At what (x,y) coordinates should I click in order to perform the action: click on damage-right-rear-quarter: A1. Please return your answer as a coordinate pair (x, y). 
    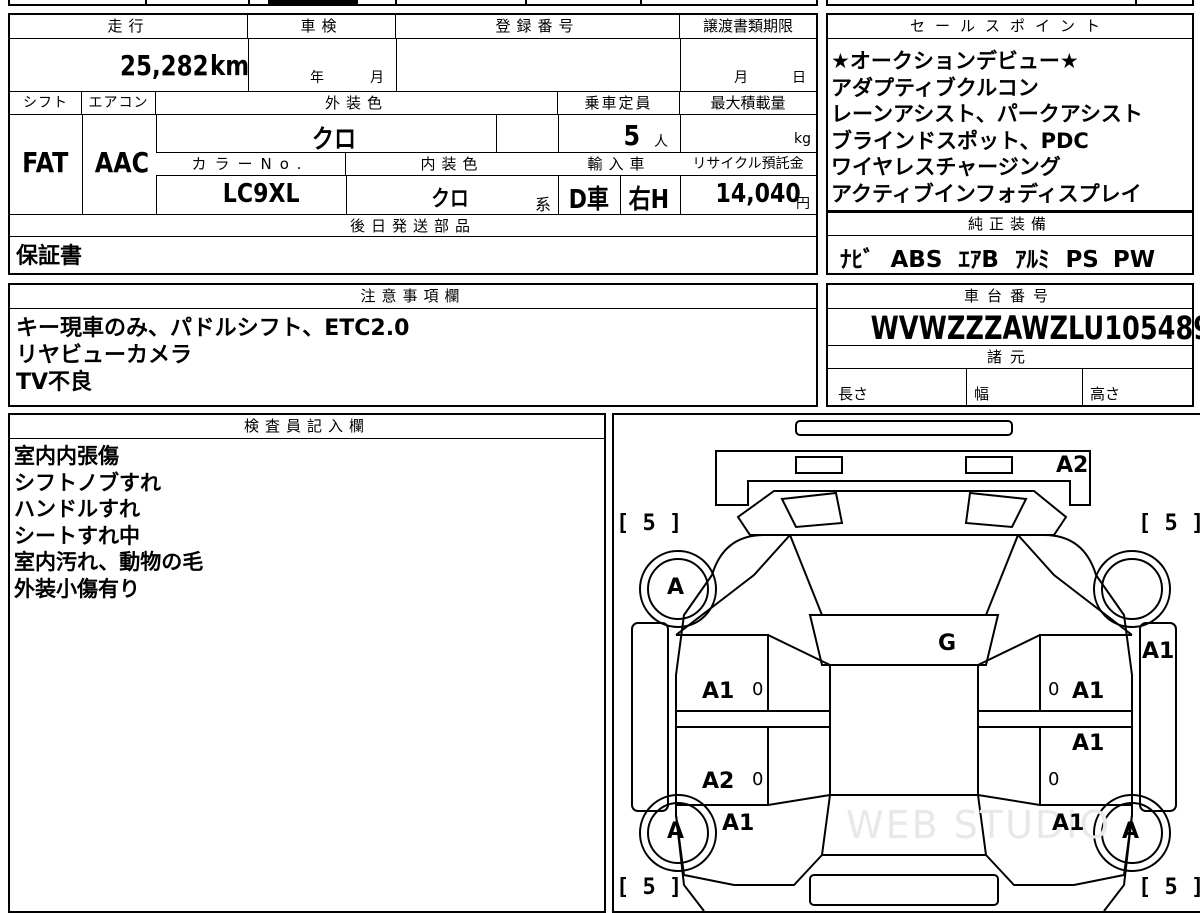
    Looking at the image, I should click on (1068, 823).